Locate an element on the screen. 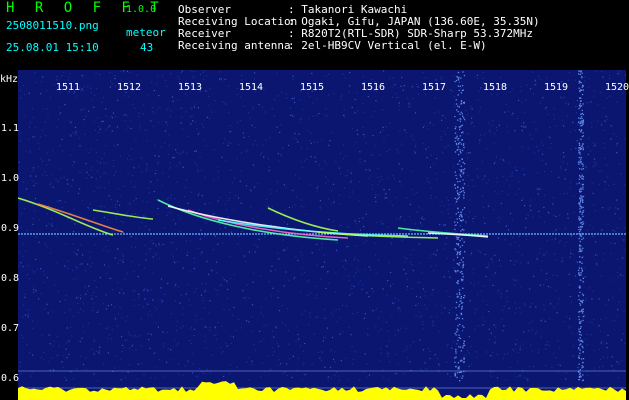 This screenshot has height=400, width=629. x-tick-label: 1514 is located at coordinates (251, 87).